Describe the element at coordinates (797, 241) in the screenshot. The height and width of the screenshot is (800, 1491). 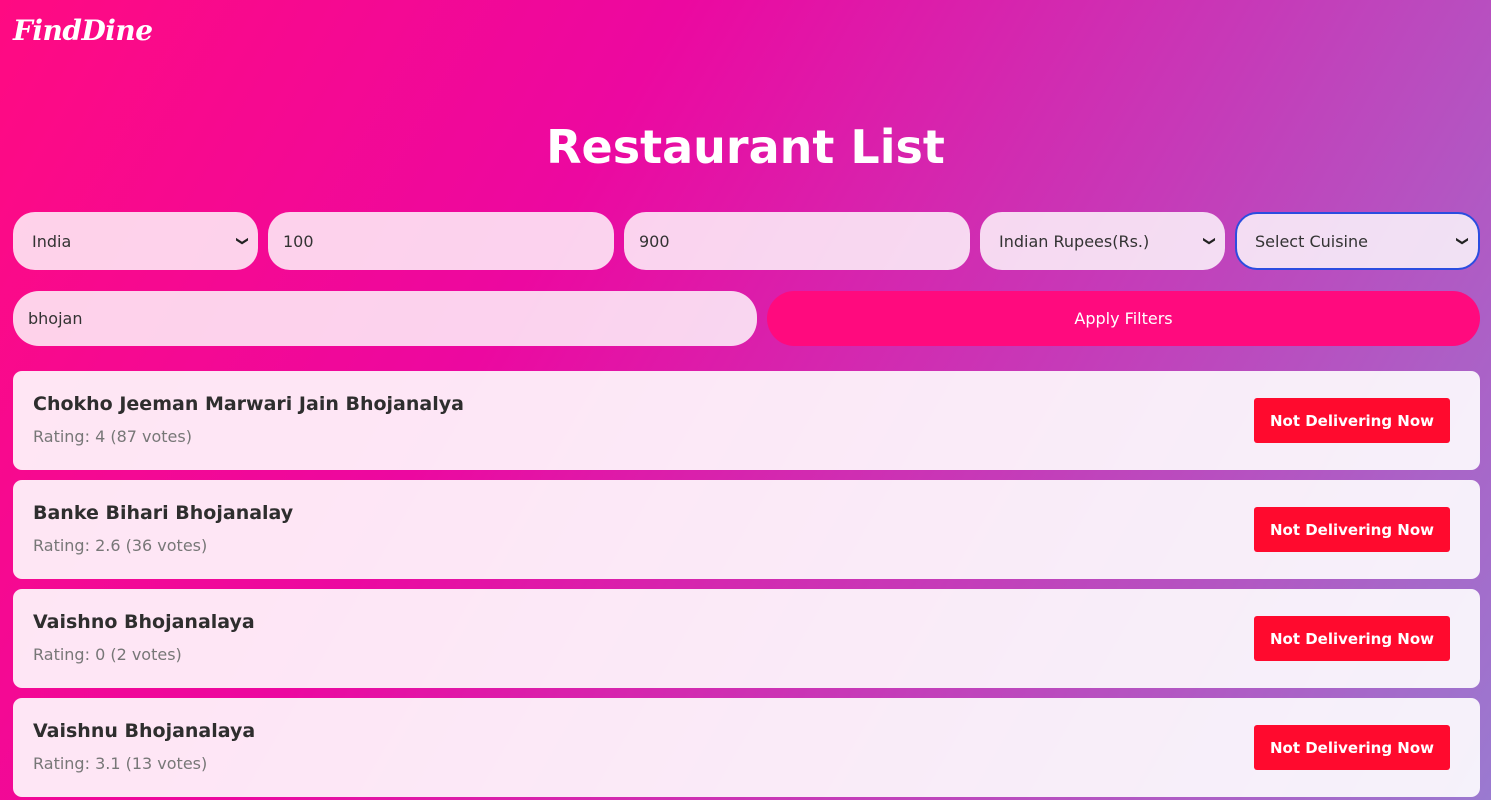
I see `max-cost-input: 900` at that location.